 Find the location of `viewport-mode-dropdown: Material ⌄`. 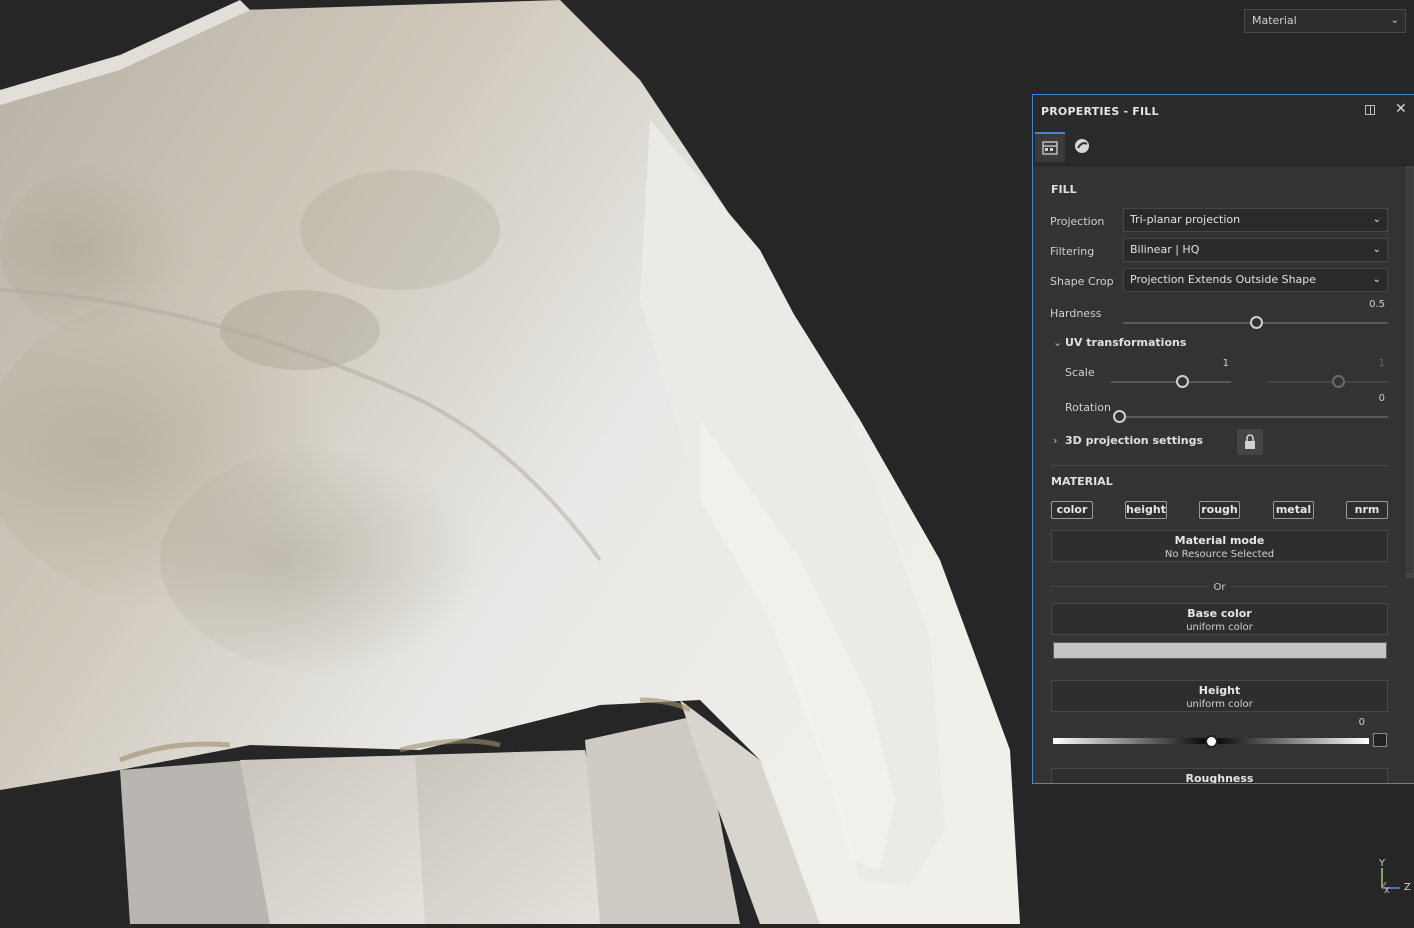

viewport-mode-dropdown: Material ⌄ is located at coordinates (1325, 21).